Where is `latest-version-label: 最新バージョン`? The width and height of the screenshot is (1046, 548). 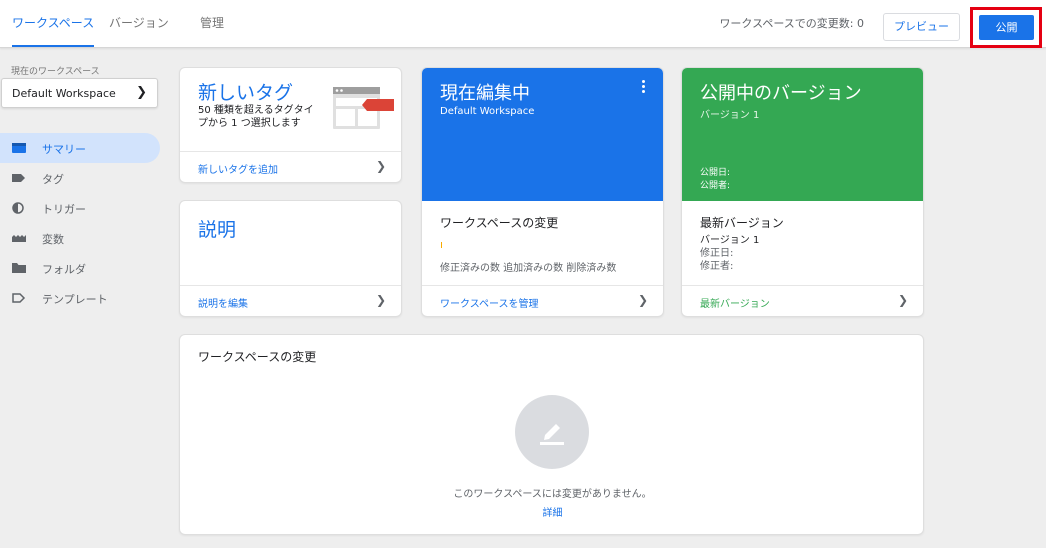 latest-version-label: 最新バージョン is located at coordinates (735, 304).